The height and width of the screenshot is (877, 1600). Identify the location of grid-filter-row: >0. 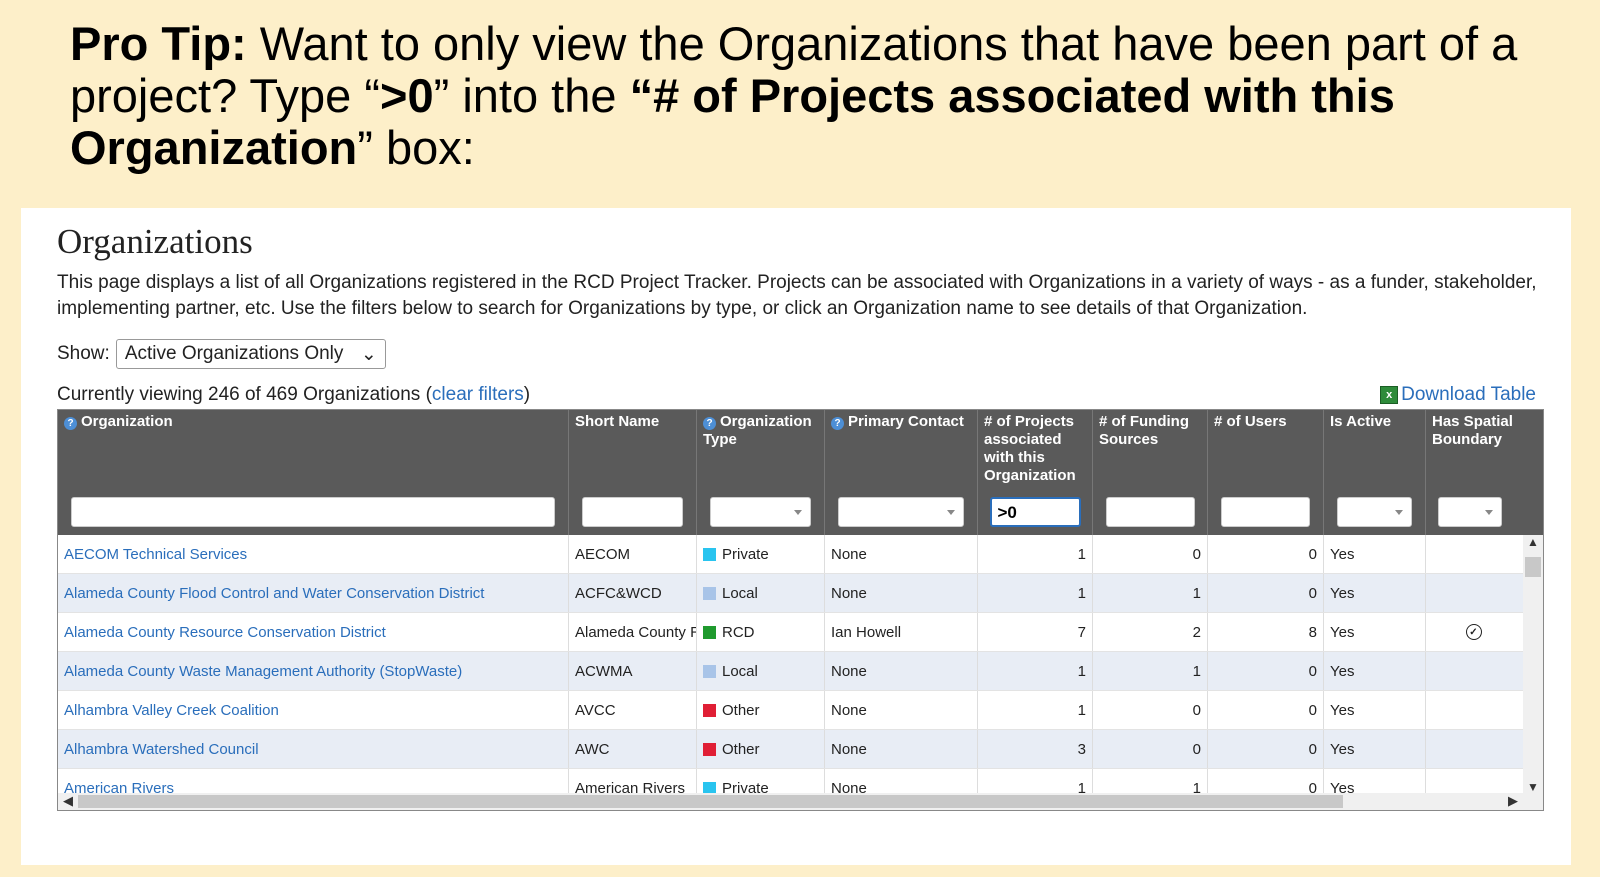
(800, 512).